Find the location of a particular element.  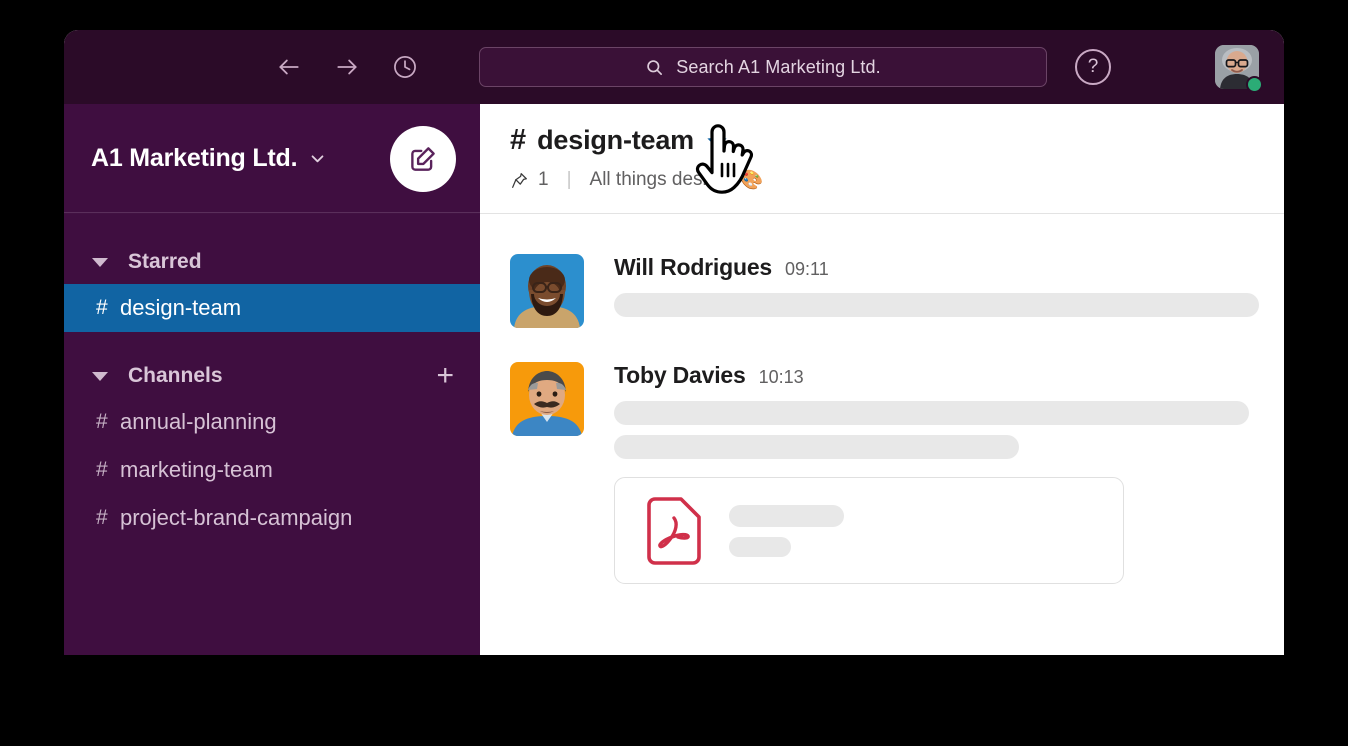

compose-icon is located at coordinates (423, 158).